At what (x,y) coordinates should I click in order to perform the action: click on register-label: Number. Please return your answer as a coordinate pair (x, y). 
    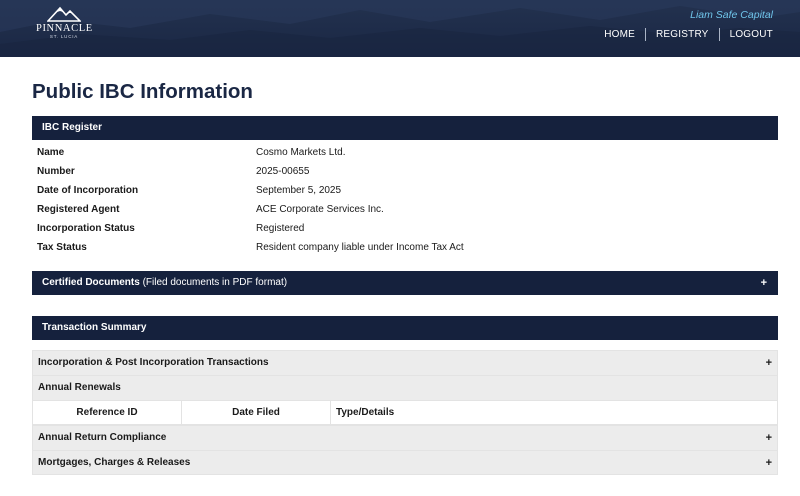
    Looking at the image, I should click on (56, 171).